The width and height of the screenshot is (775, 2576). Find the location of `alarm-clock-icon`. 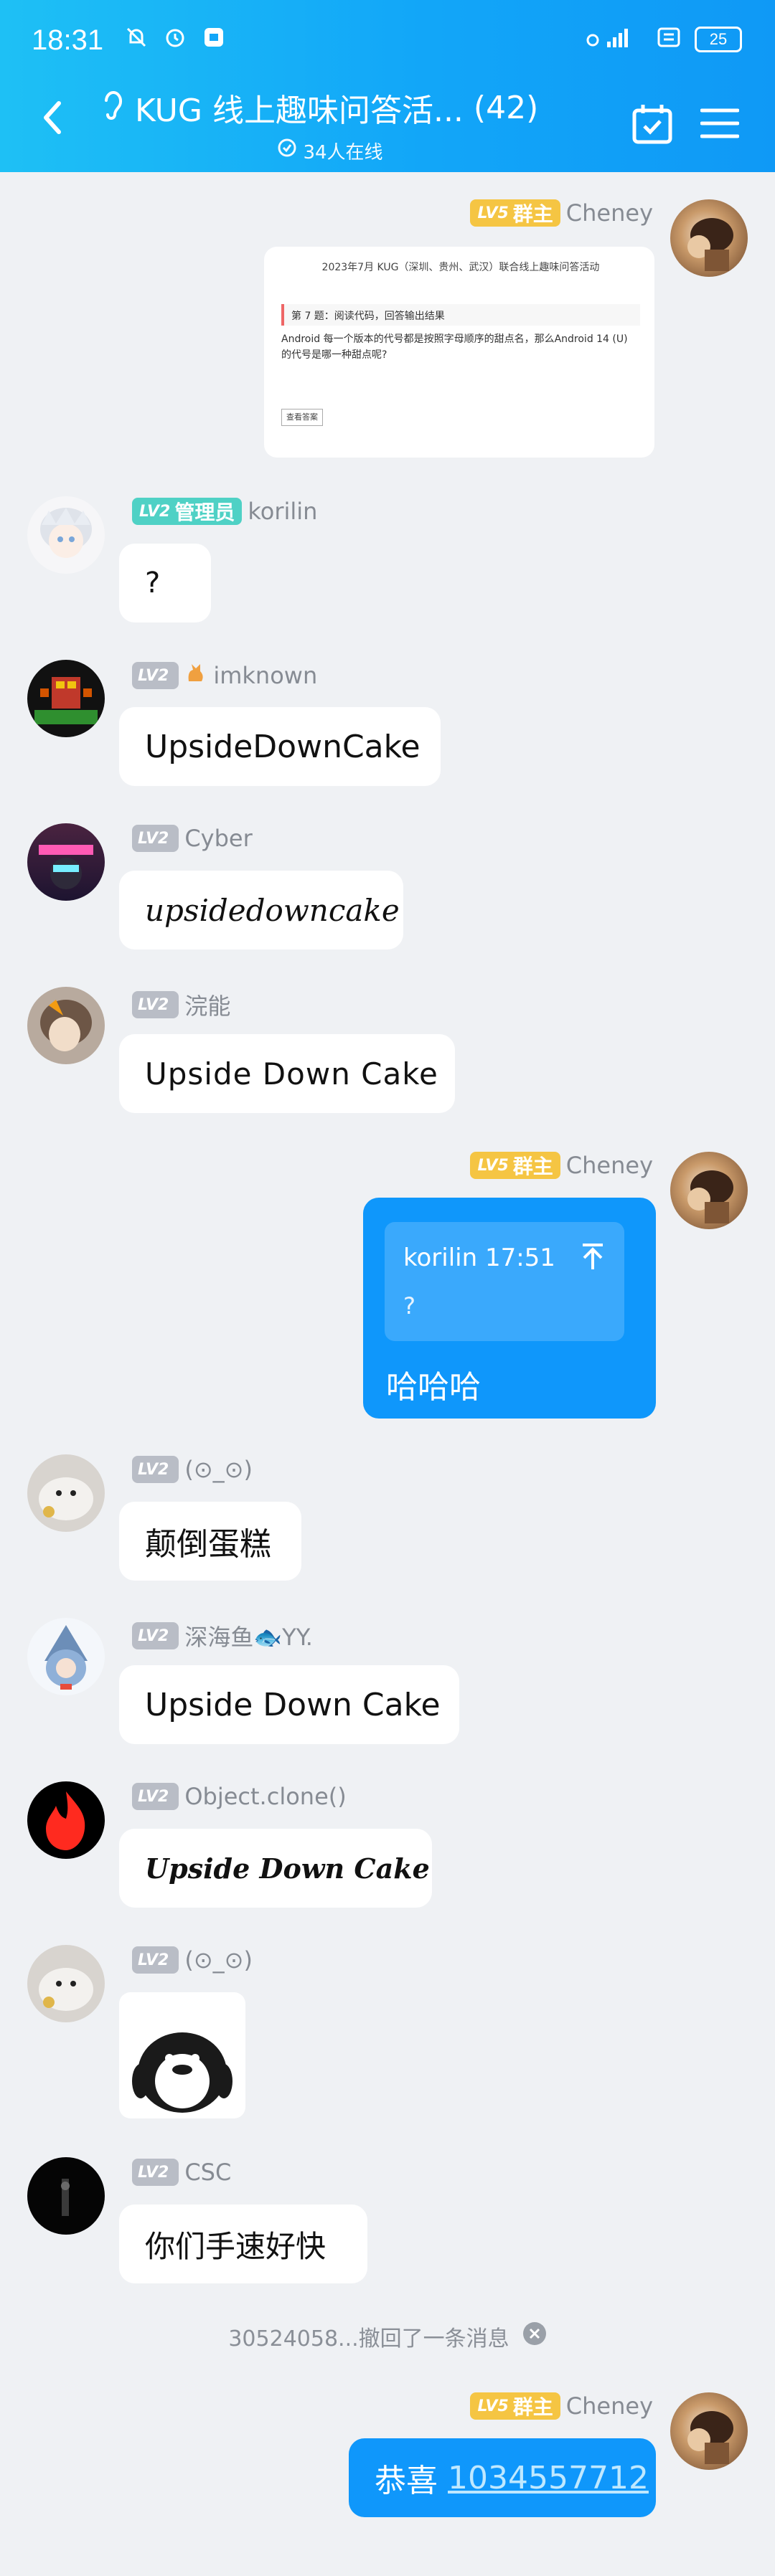

alarm-clock-icon is located at coordinates (175, 37).